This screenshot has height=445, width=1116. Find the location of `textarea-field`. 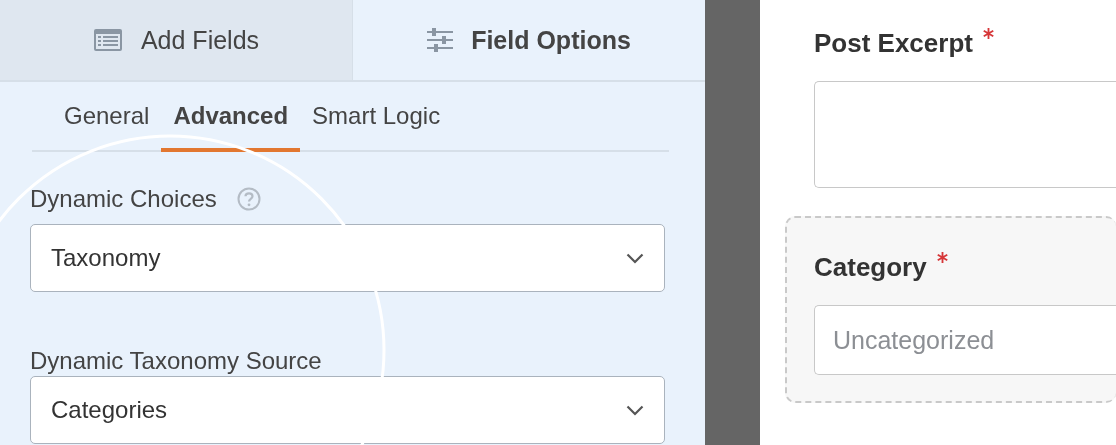

textarea-field is located at coordinates (965, 134).